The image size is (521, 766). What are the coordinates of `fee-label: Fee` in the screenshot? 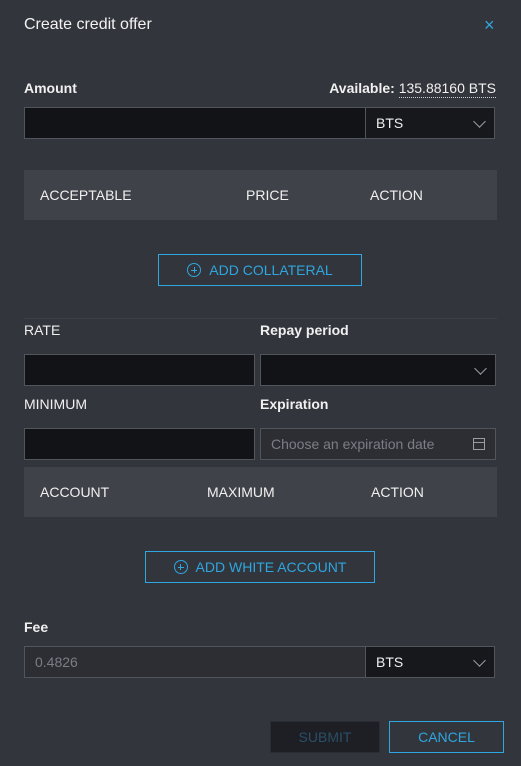 It's located at (36, 627).